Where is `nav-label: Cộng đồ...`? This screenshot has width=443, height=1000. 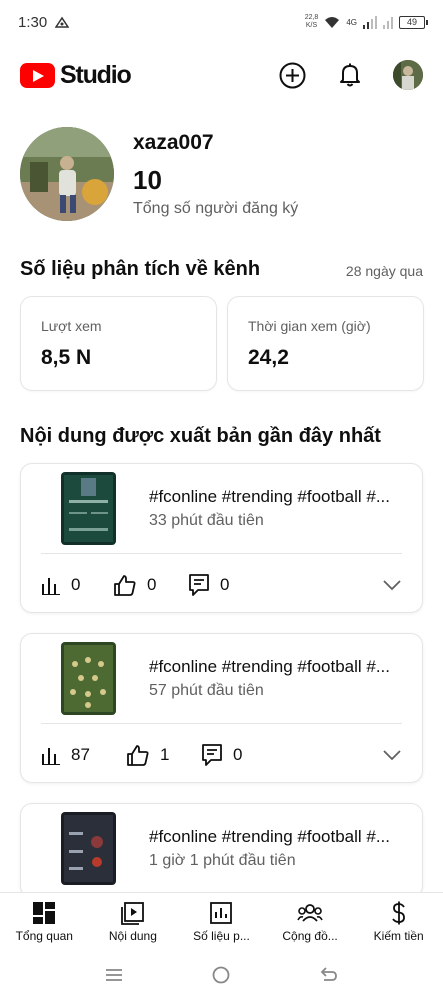
nav-label: Cộng đồ... is located at coordinates (310, 936).